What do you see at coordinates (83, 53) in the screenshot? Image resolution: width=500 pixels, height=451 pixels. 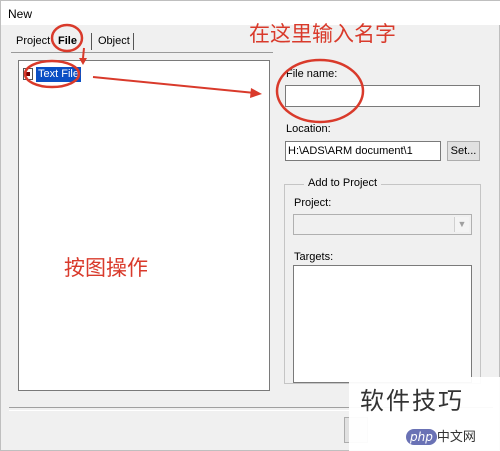 I see `tab-pointer-line` at bounding box center [83, 53].